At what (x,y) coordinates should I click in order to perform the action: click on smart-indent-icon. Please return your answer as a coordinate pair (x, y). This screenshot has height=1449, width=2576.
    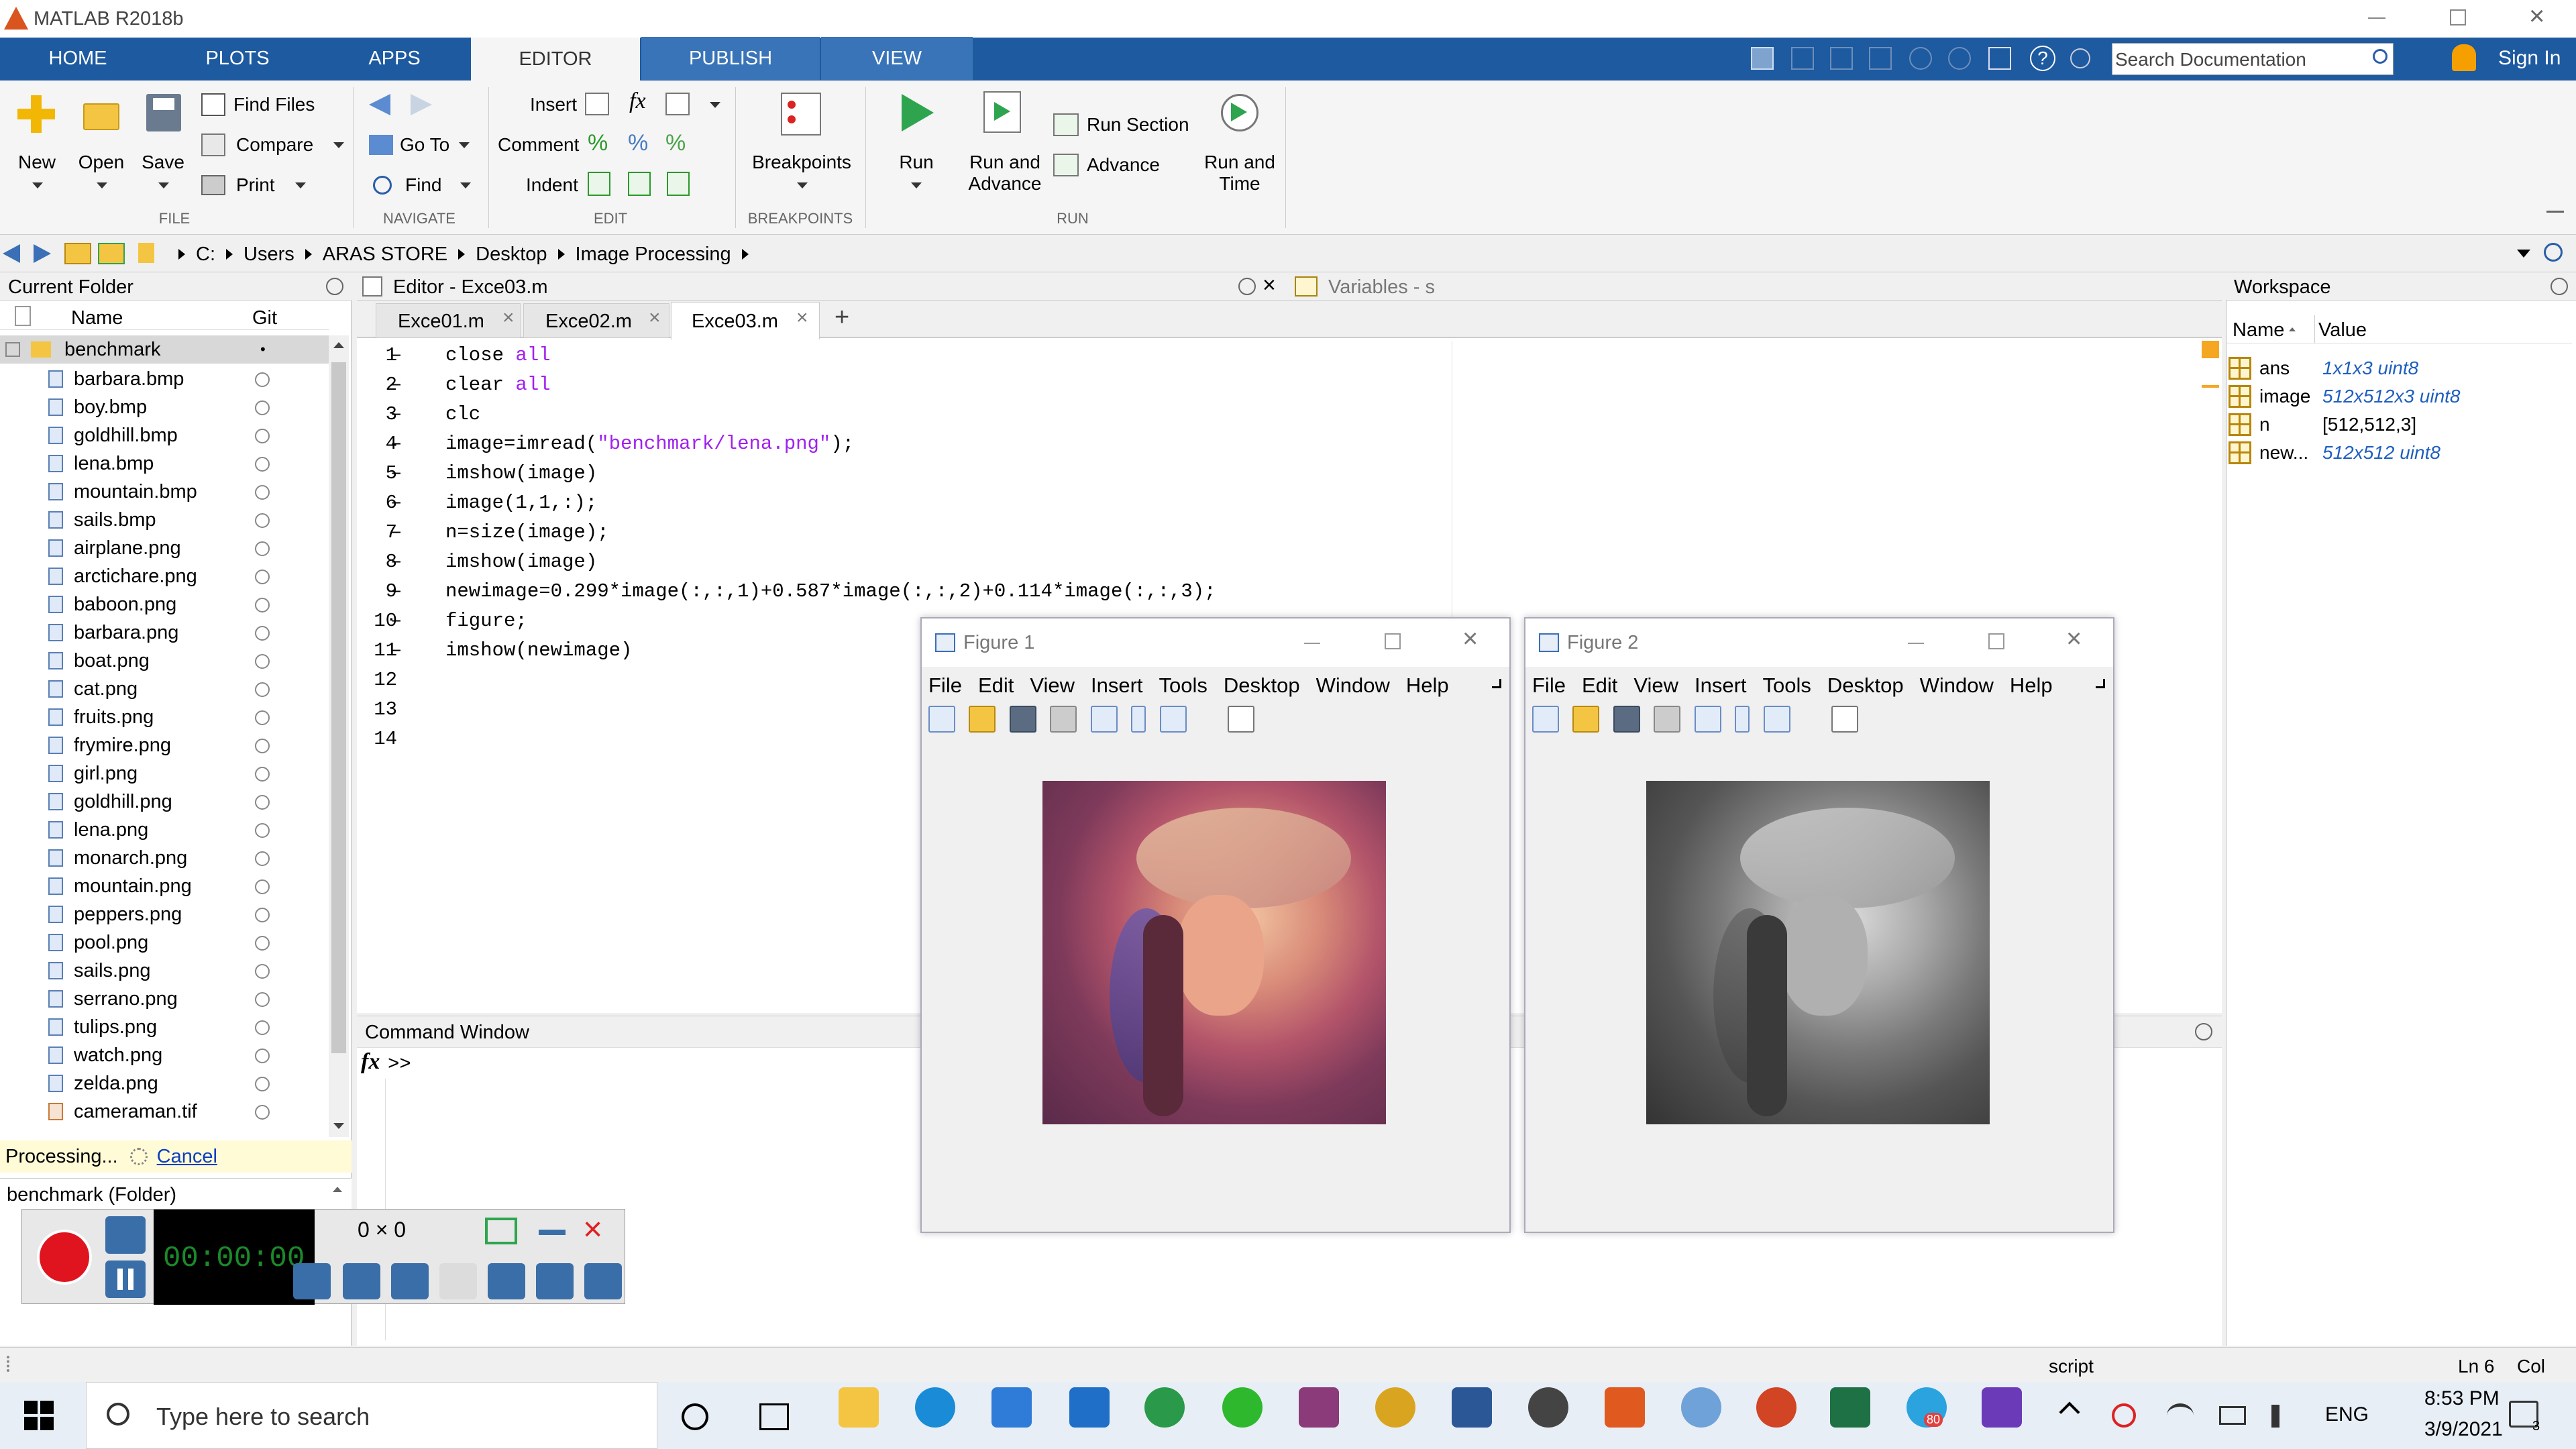
    Looking at the image, I should click on (599, 184).